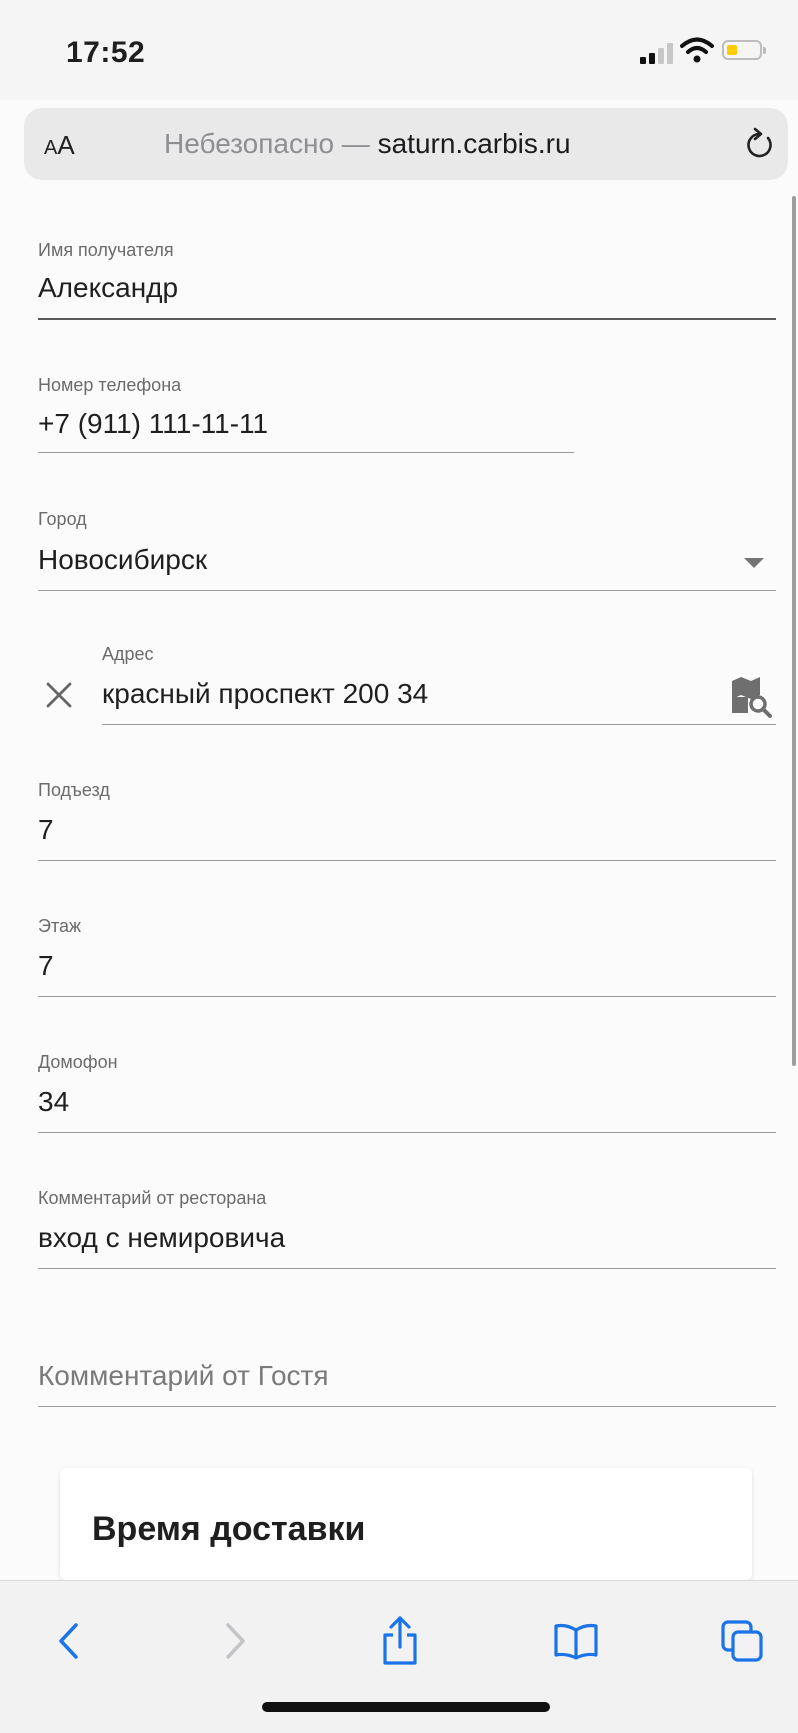 The image size is (798, 1733). I want to click on intercom-input: 34, so click(53, 1102).